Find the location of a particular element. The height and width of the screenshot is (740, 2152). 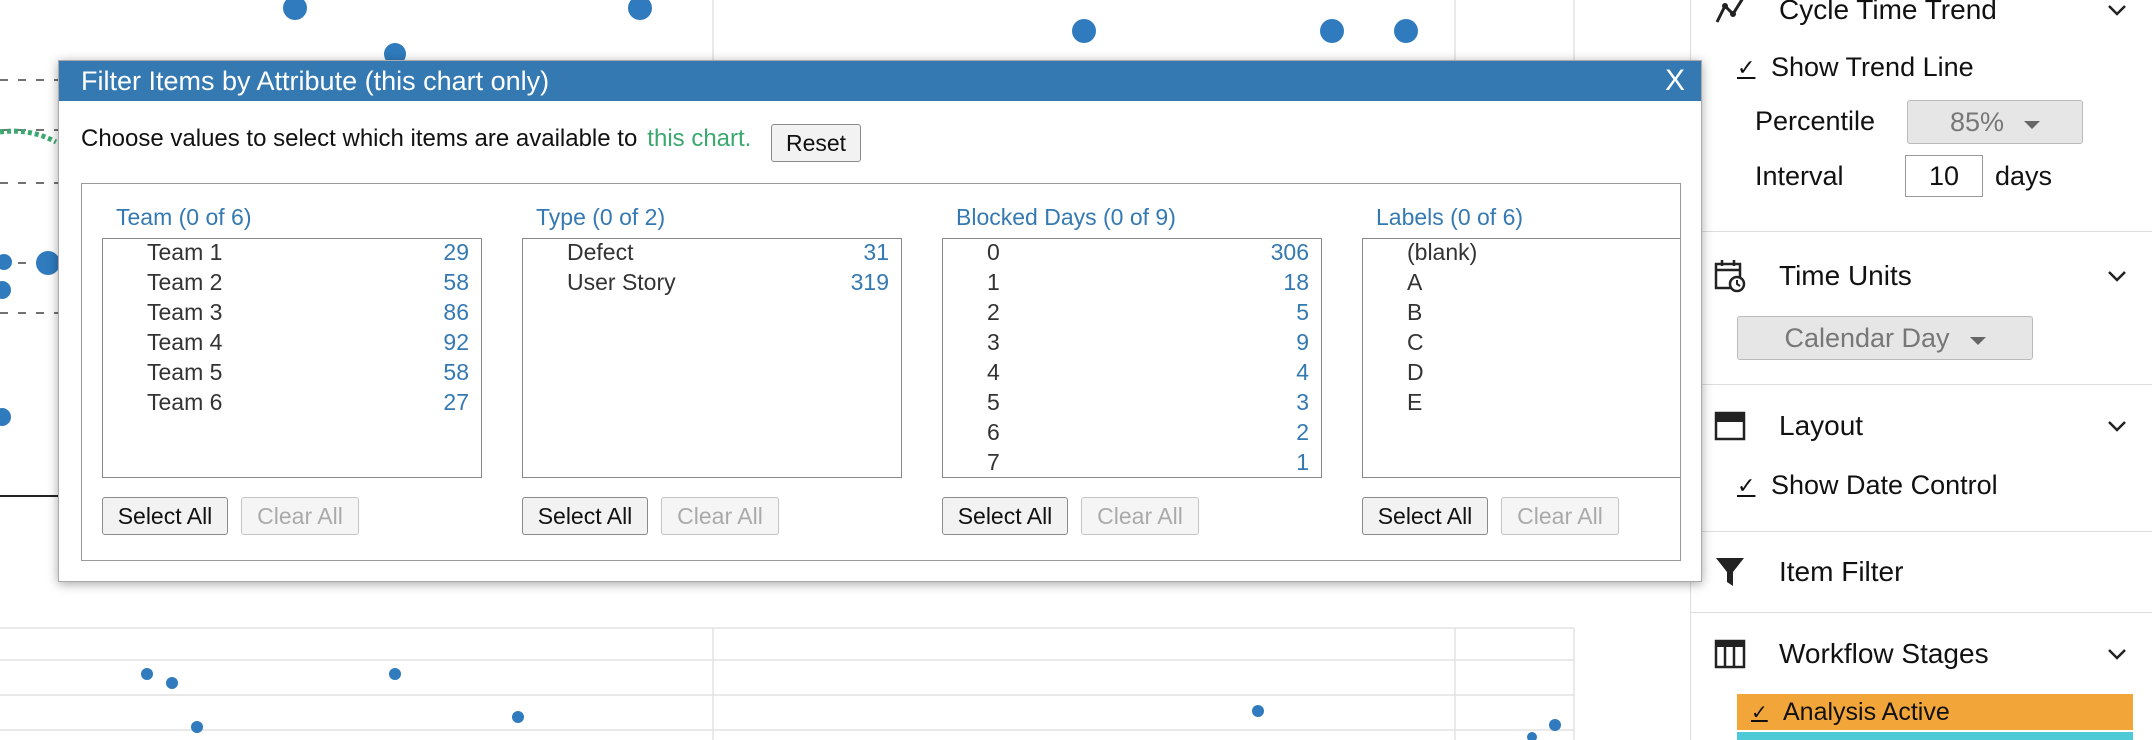

item-name: 4 is located at coordinates (993, 372).